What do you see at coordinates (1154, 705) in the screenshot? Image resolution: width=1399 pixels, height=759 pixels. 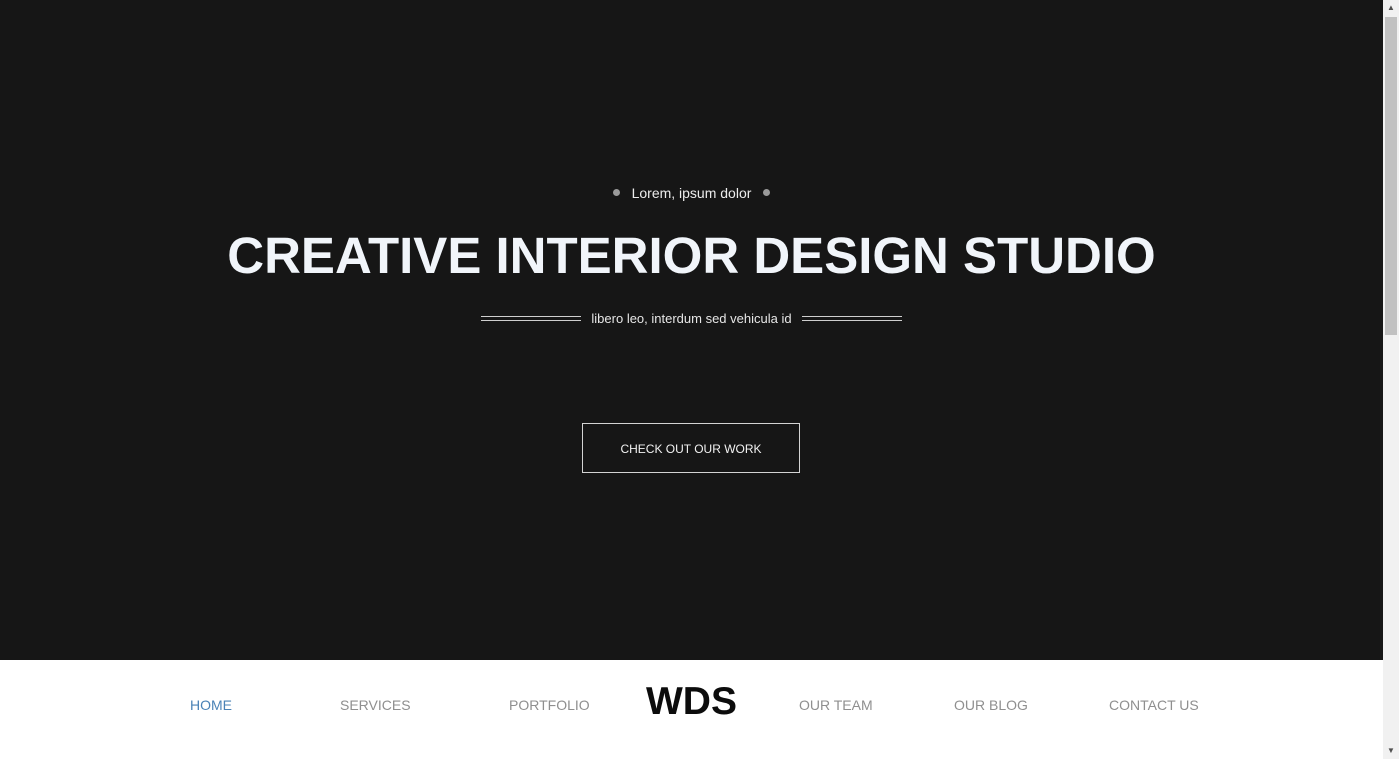 I see `nav-item-contact-us: CONTACT US` at bounding box center [1154, 705].